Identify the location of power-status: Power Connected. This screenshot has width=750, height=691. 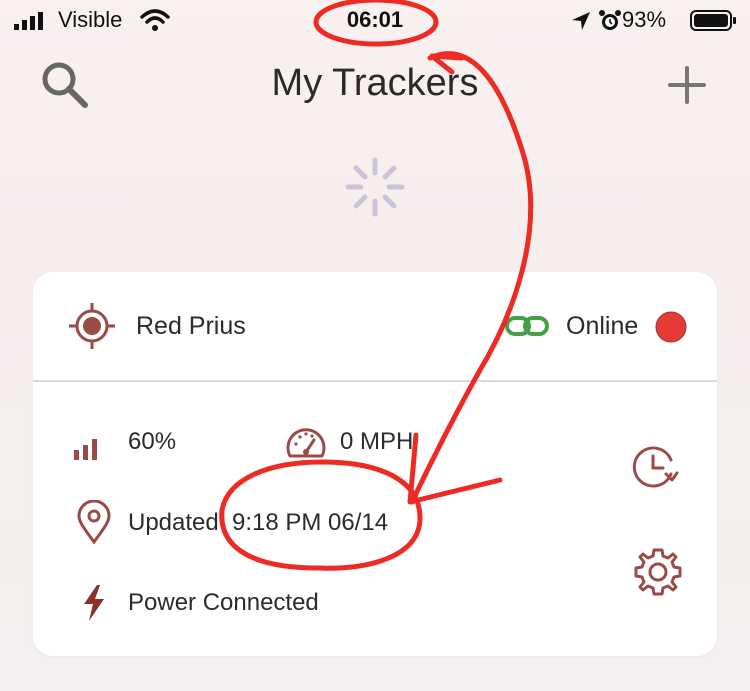
(223, 602).